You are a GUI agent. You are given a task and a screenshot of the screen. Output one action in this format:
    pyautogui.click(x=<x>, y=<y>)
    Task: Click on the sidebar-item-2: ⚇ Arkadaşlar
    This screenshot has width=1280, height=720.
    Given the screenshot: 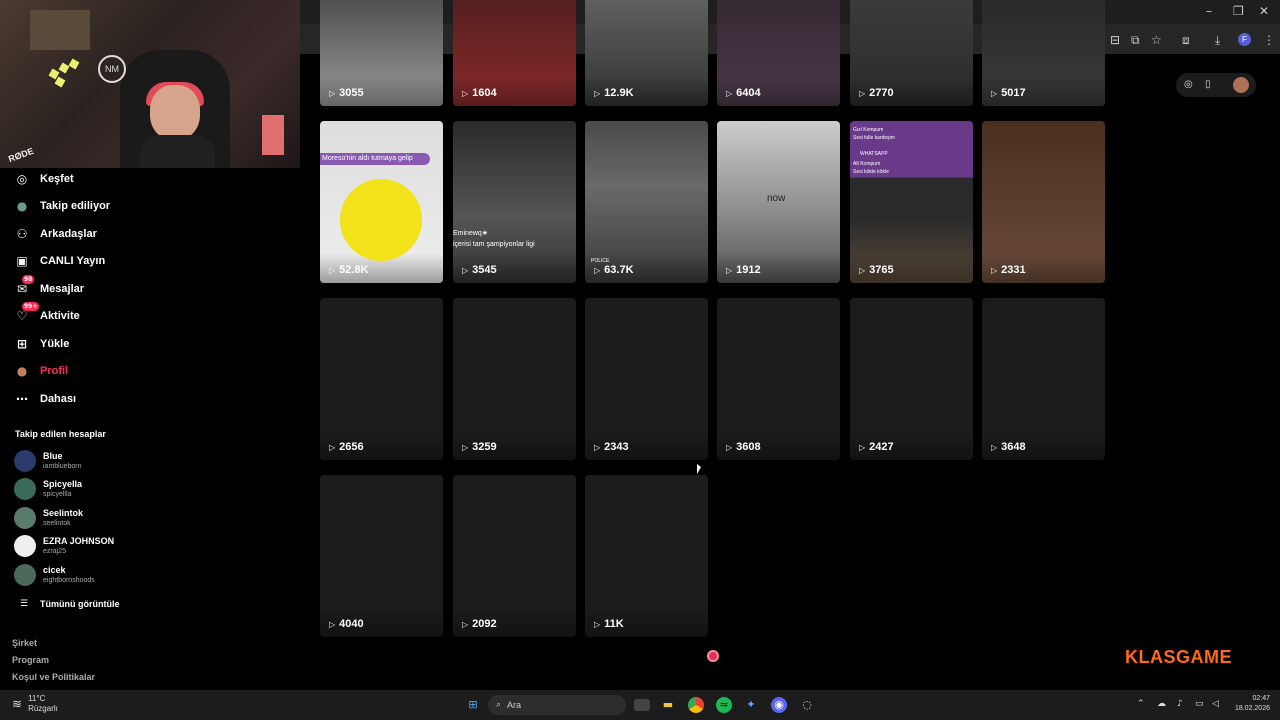 What is the action you would take?
    pyautogui.click(x=55, y=234)
    